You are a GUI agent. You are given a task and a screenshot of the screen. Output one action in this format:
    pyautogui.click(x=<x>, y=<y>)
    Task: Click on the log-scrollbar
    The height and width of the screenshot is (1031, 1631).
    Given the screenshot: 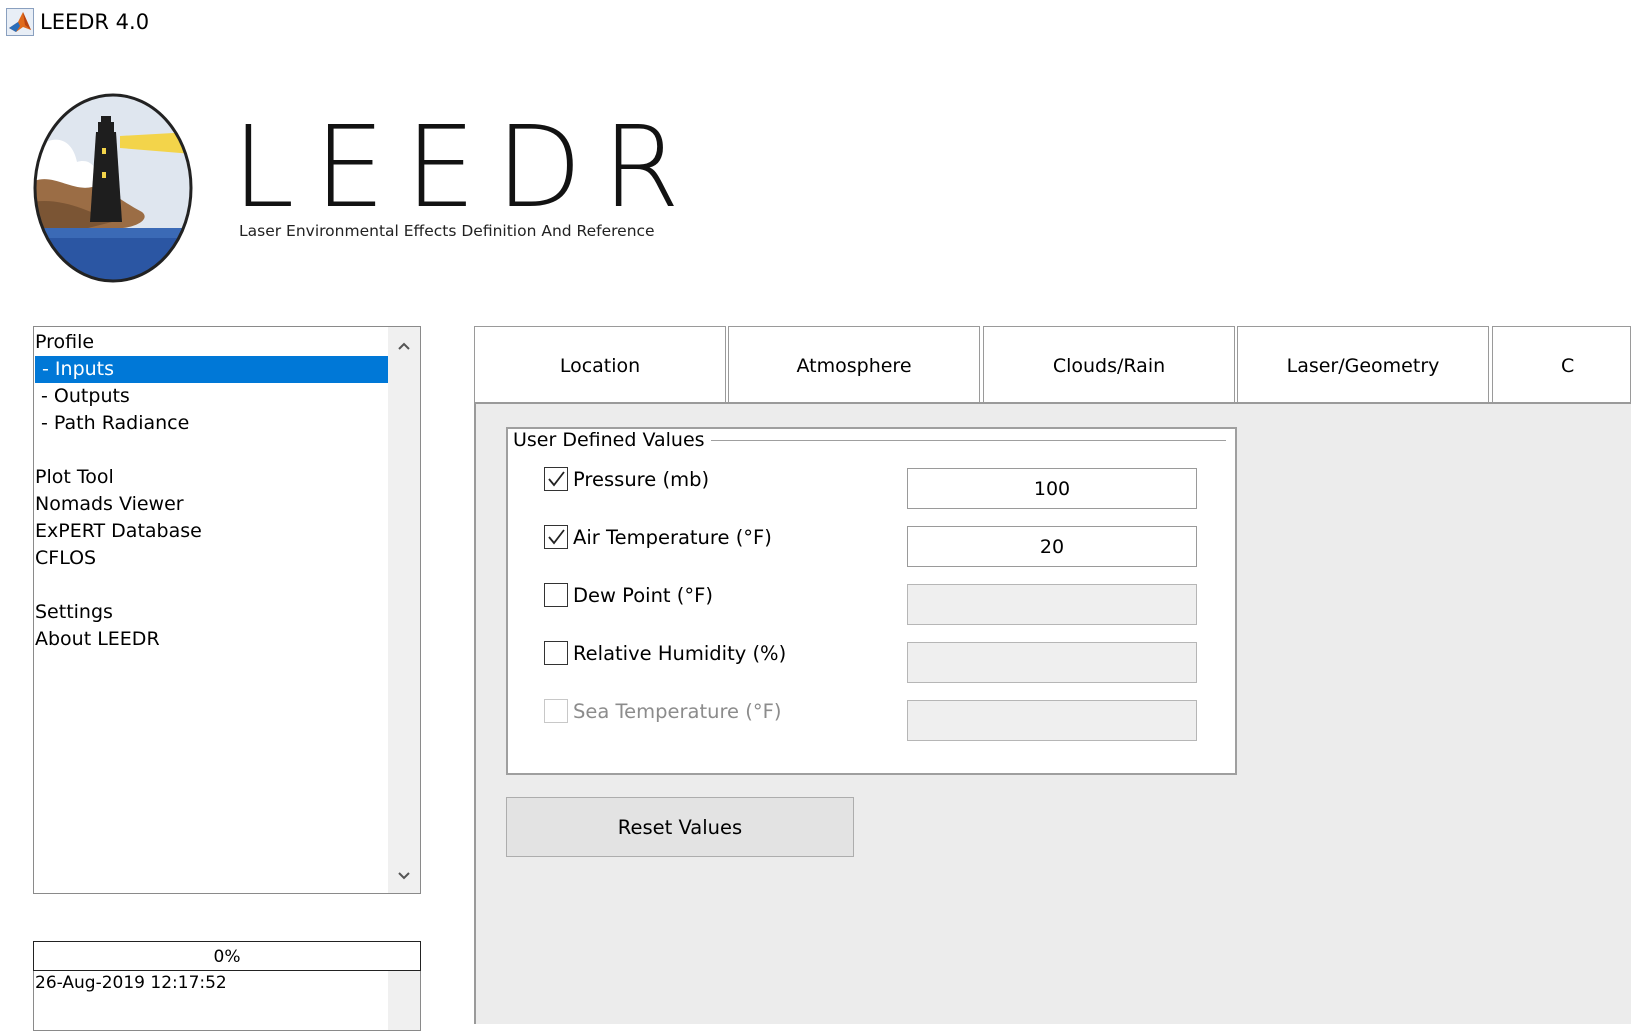 What is the action you would take?
    pyautogui.click(x=404, y=1000)
    